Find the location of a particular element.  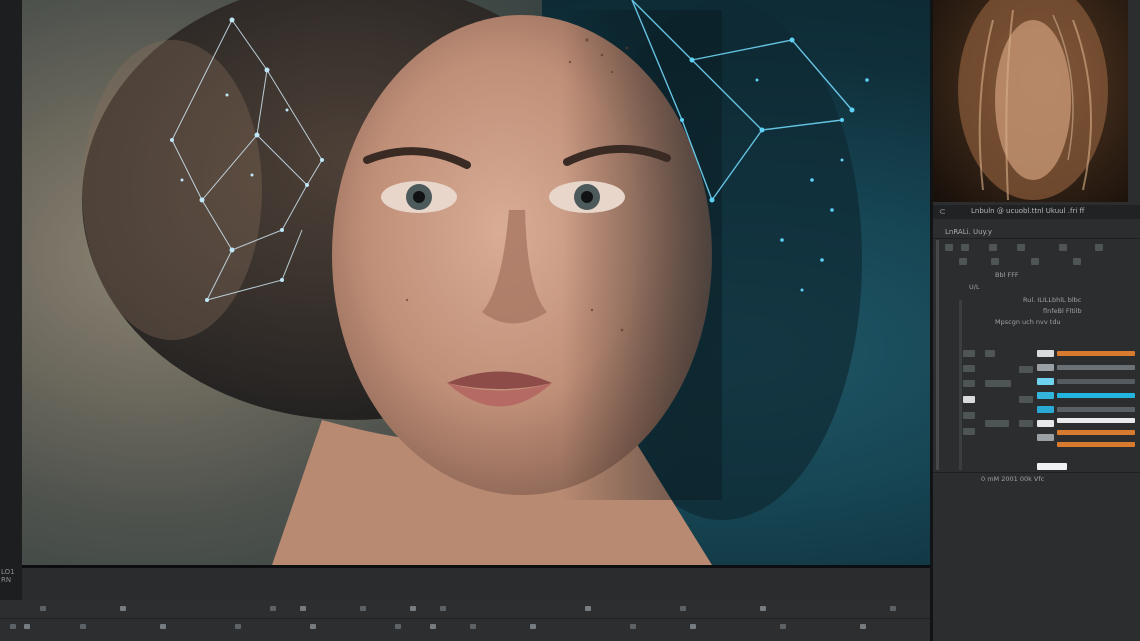

tools-row is located at coordinates (465, 628).